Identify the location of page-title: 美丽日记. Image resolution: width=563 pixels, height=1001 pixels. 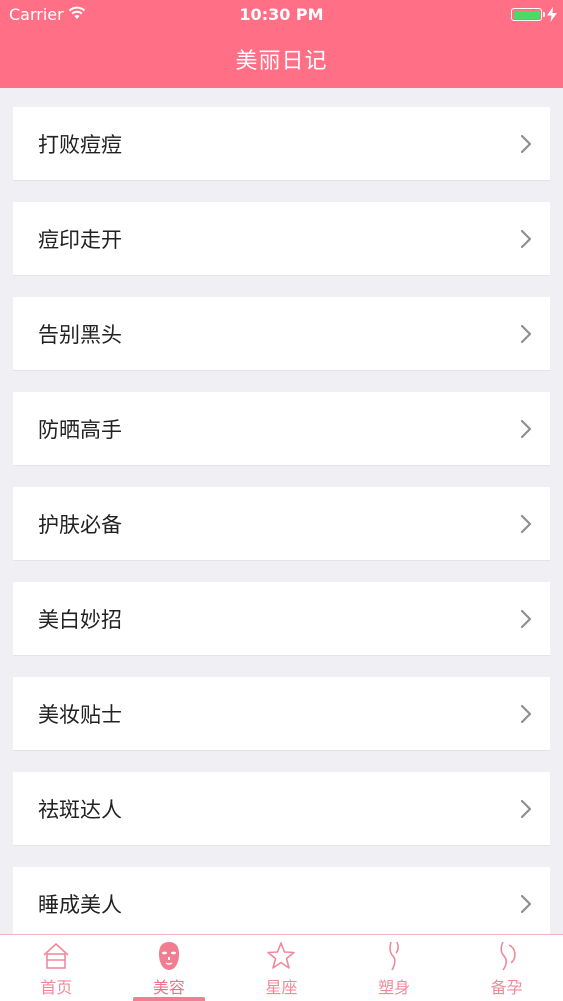
(281, 61).